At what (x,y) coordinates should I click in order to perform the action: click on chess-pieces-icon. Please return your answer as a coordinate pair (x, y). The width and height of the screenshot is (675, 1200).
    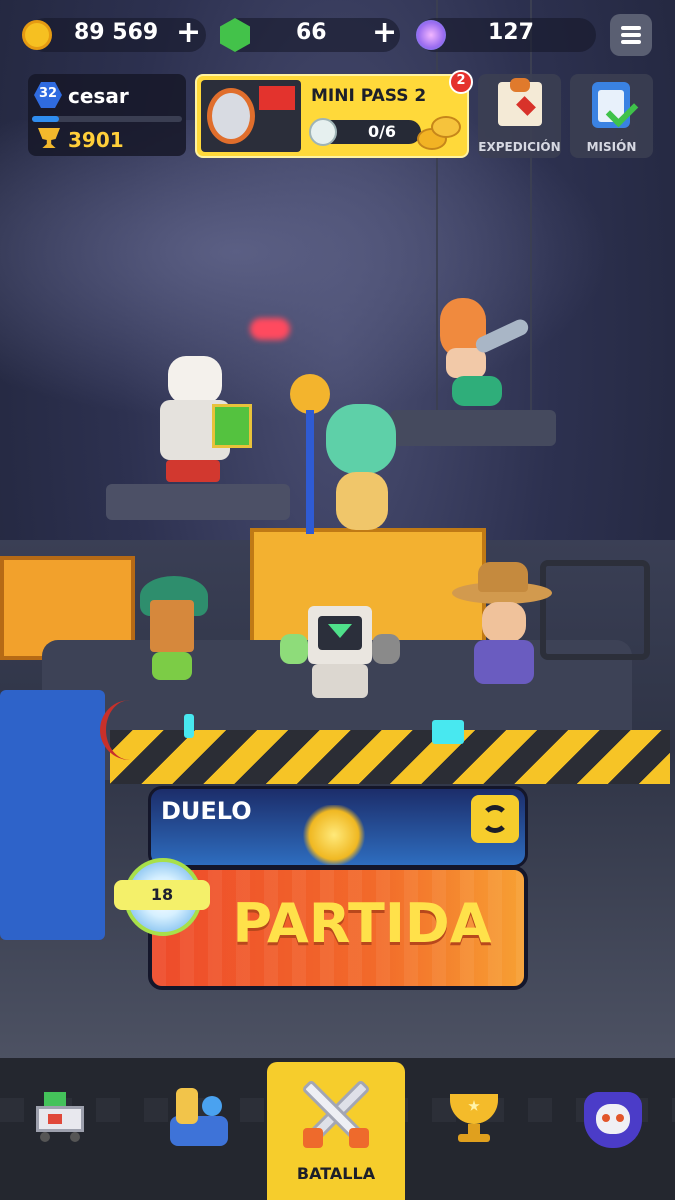
    Looking at the image, I should click on (199, 1118).